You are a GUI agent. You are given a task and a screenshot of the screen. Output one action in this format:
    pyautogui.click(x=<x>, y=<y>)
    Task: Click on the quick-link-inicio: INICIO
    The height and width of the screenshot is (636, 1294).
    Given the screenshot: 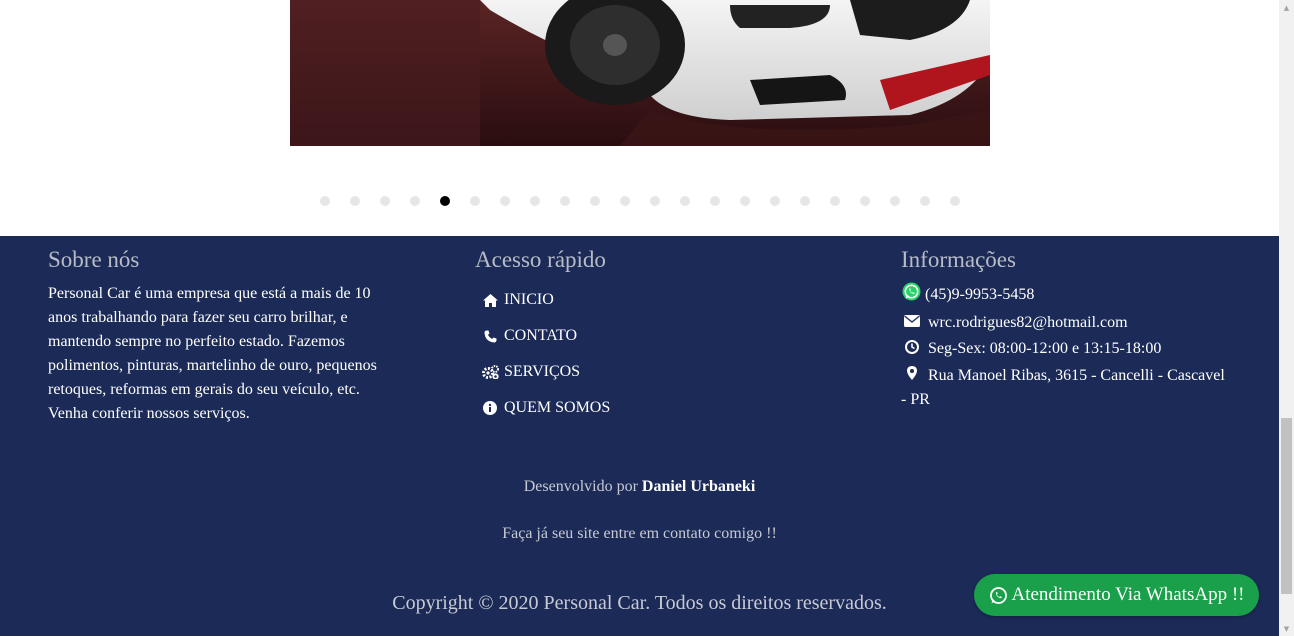 What is the action you would take?
    pyautogui.click(x=542, y=300)
    